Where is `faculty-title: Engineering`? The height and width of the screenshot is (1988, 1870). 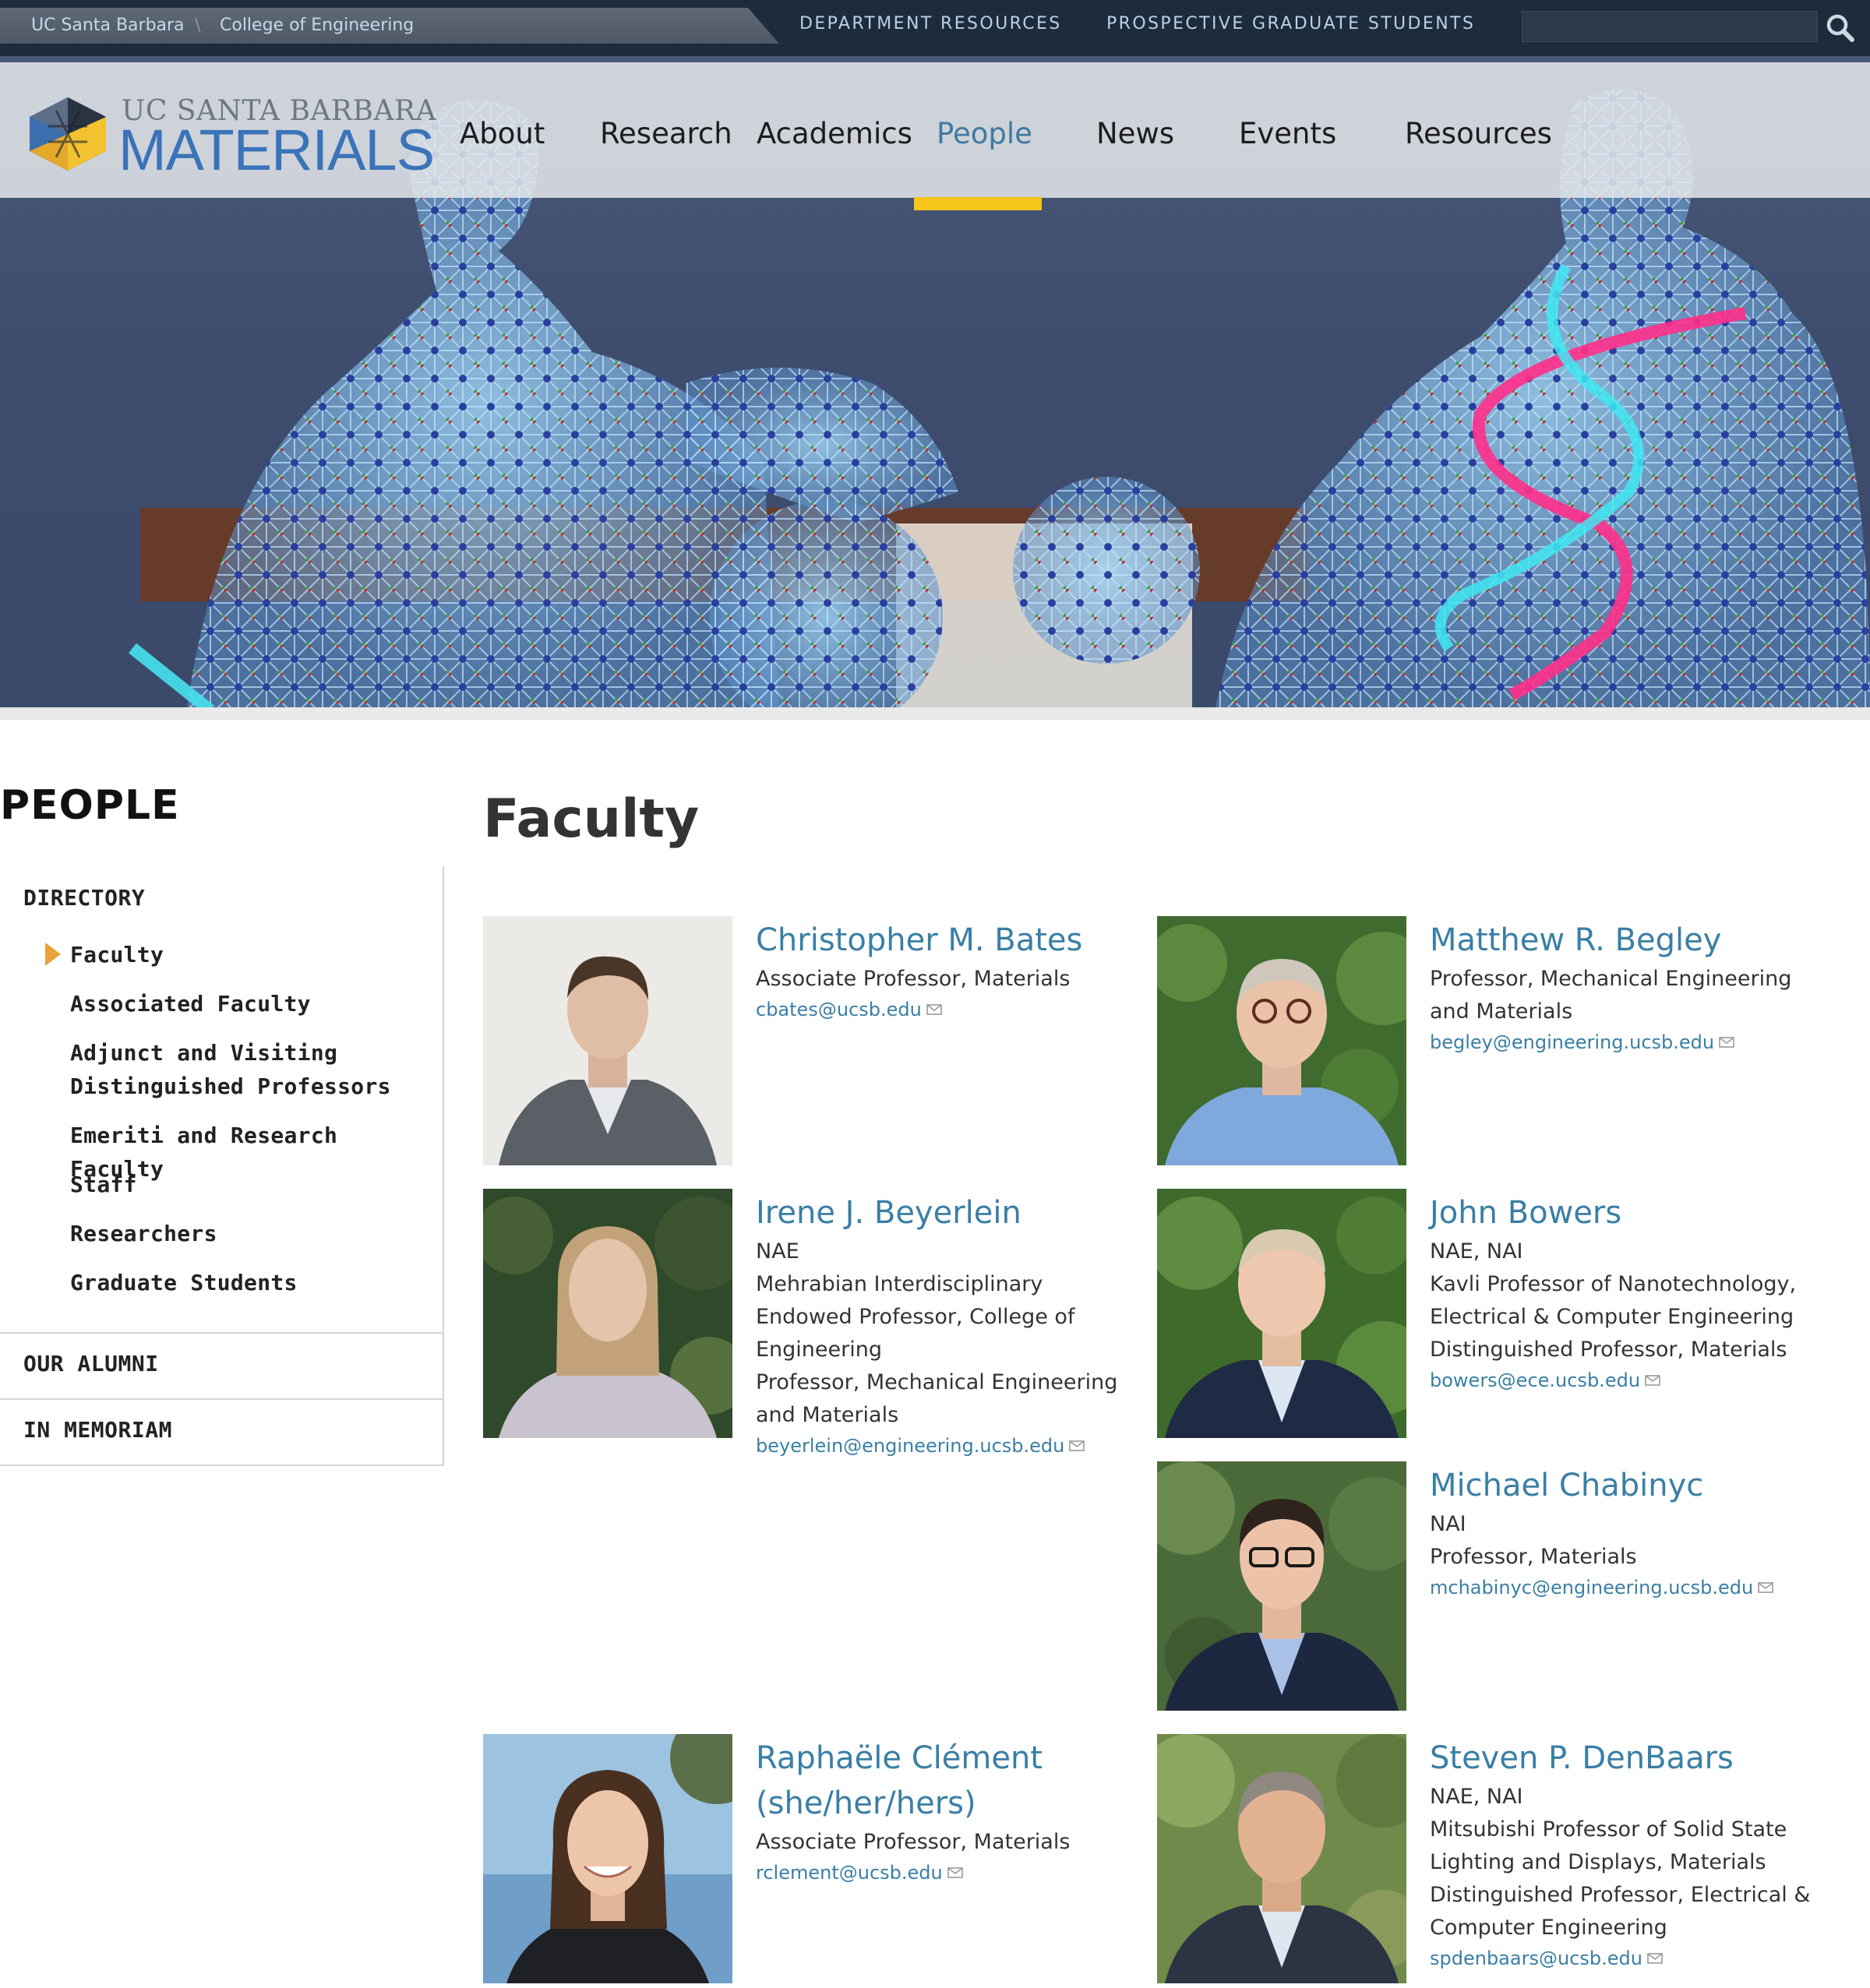
faculty-title: Engineering is located at coordinates (819, 1350).